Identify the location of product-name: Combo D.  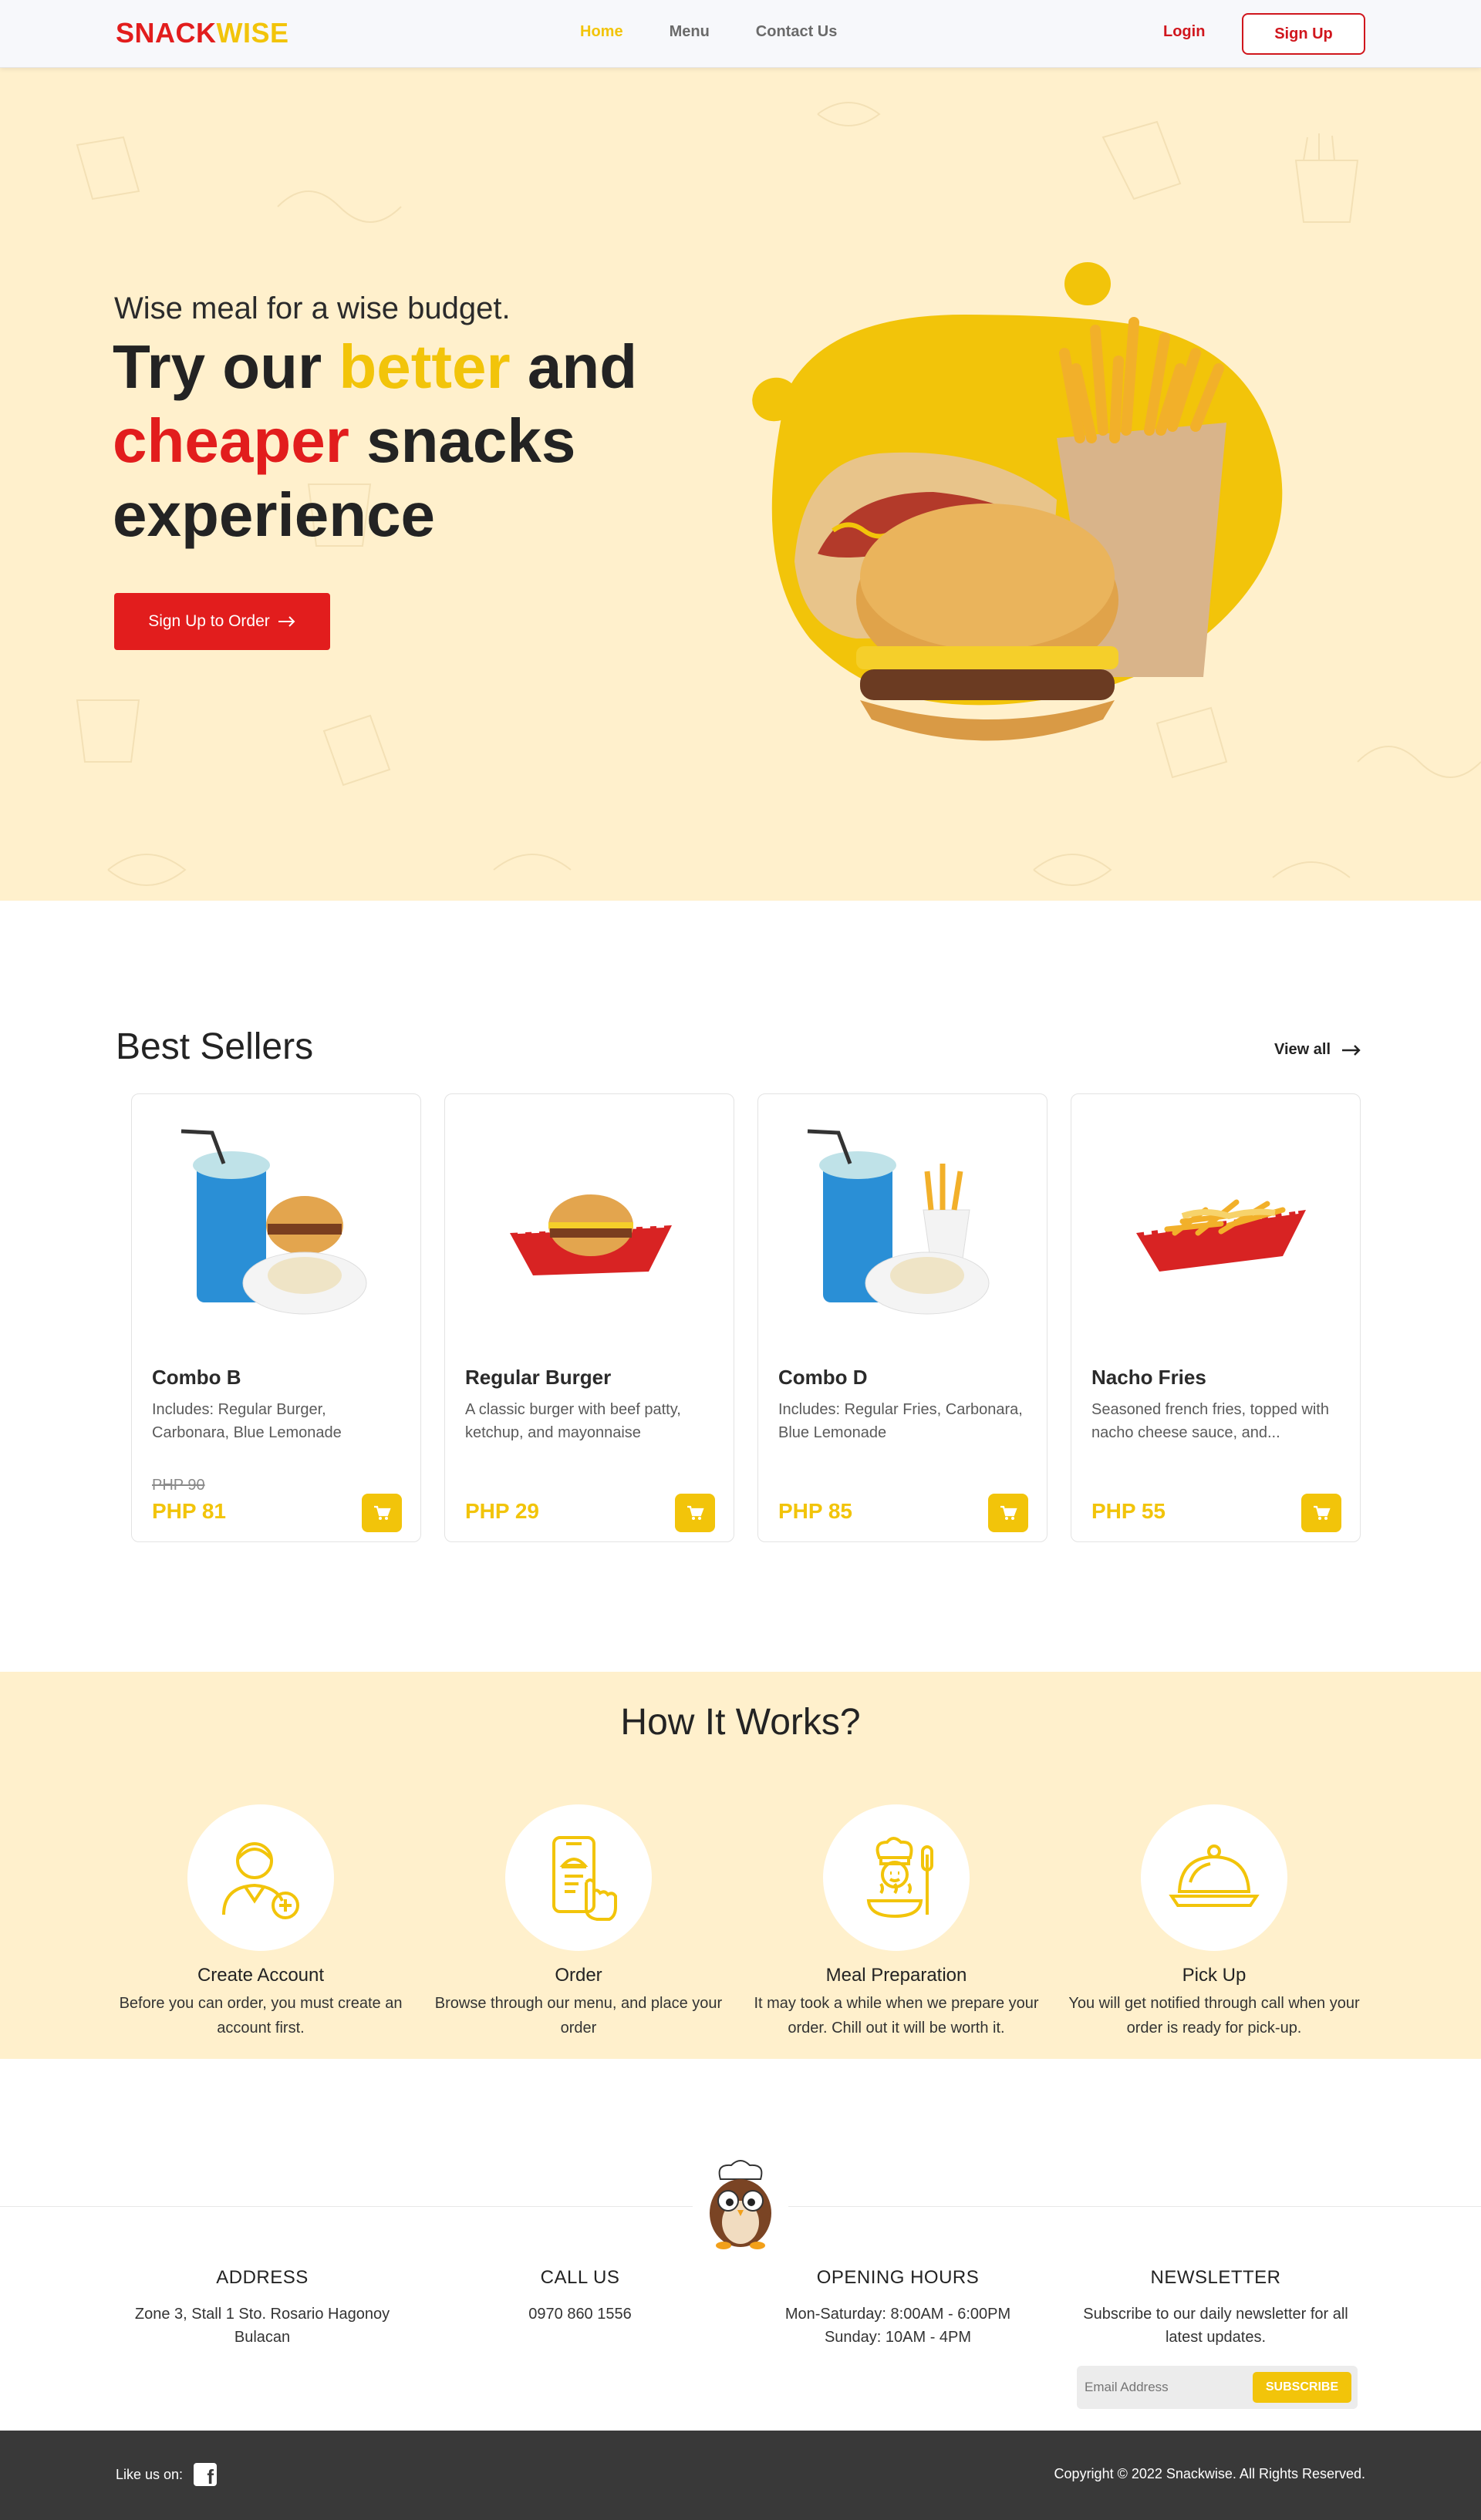
(823, 1377).